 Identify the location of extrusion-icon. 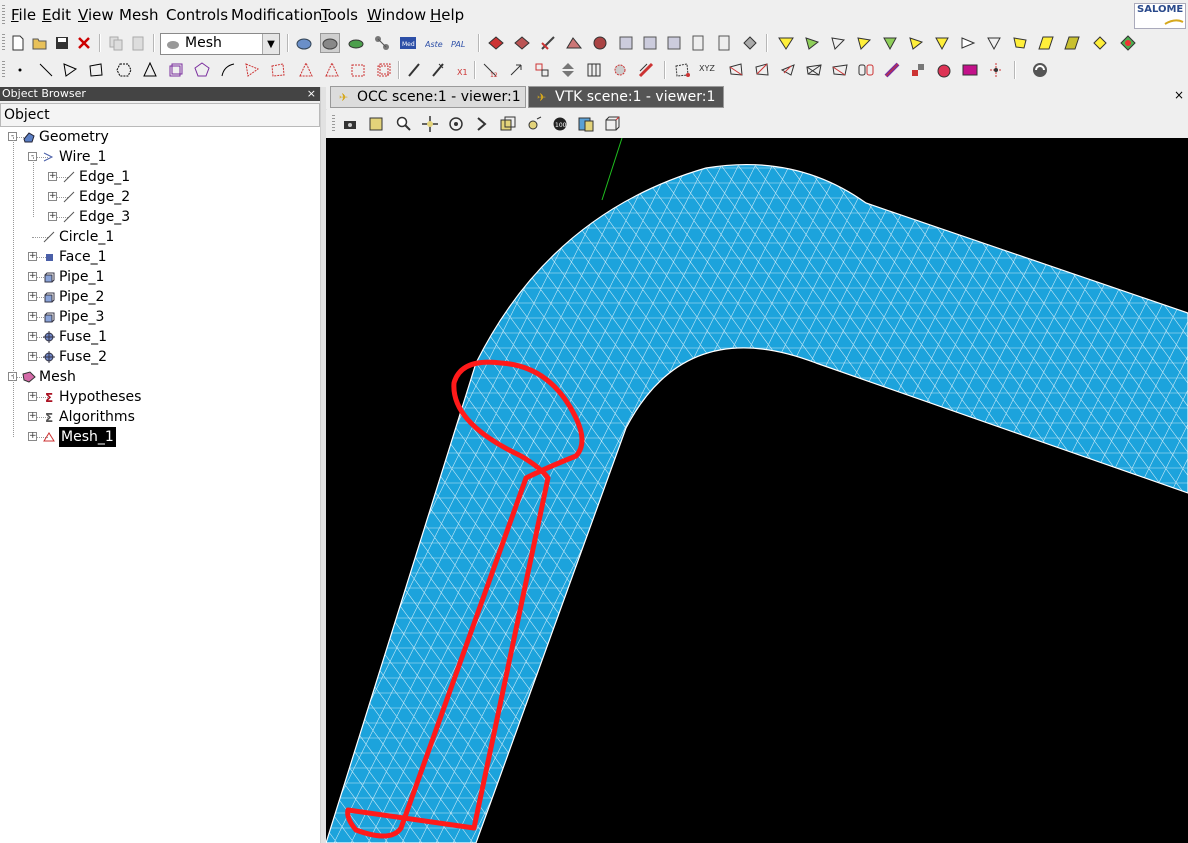
(918, 70).